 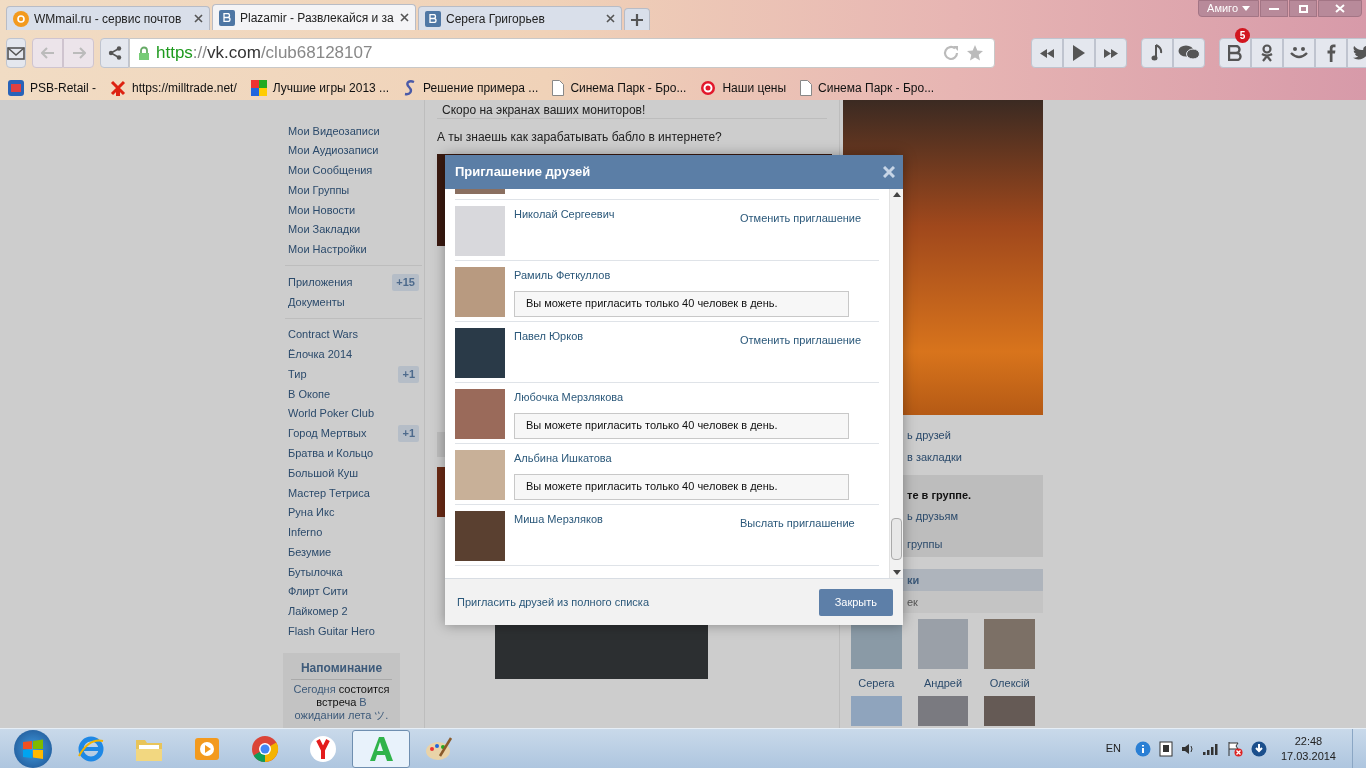 What do you see at coordinates (381, 748) in the screenshot?
I see `taskbar-app` at bounding box center [381, 748].